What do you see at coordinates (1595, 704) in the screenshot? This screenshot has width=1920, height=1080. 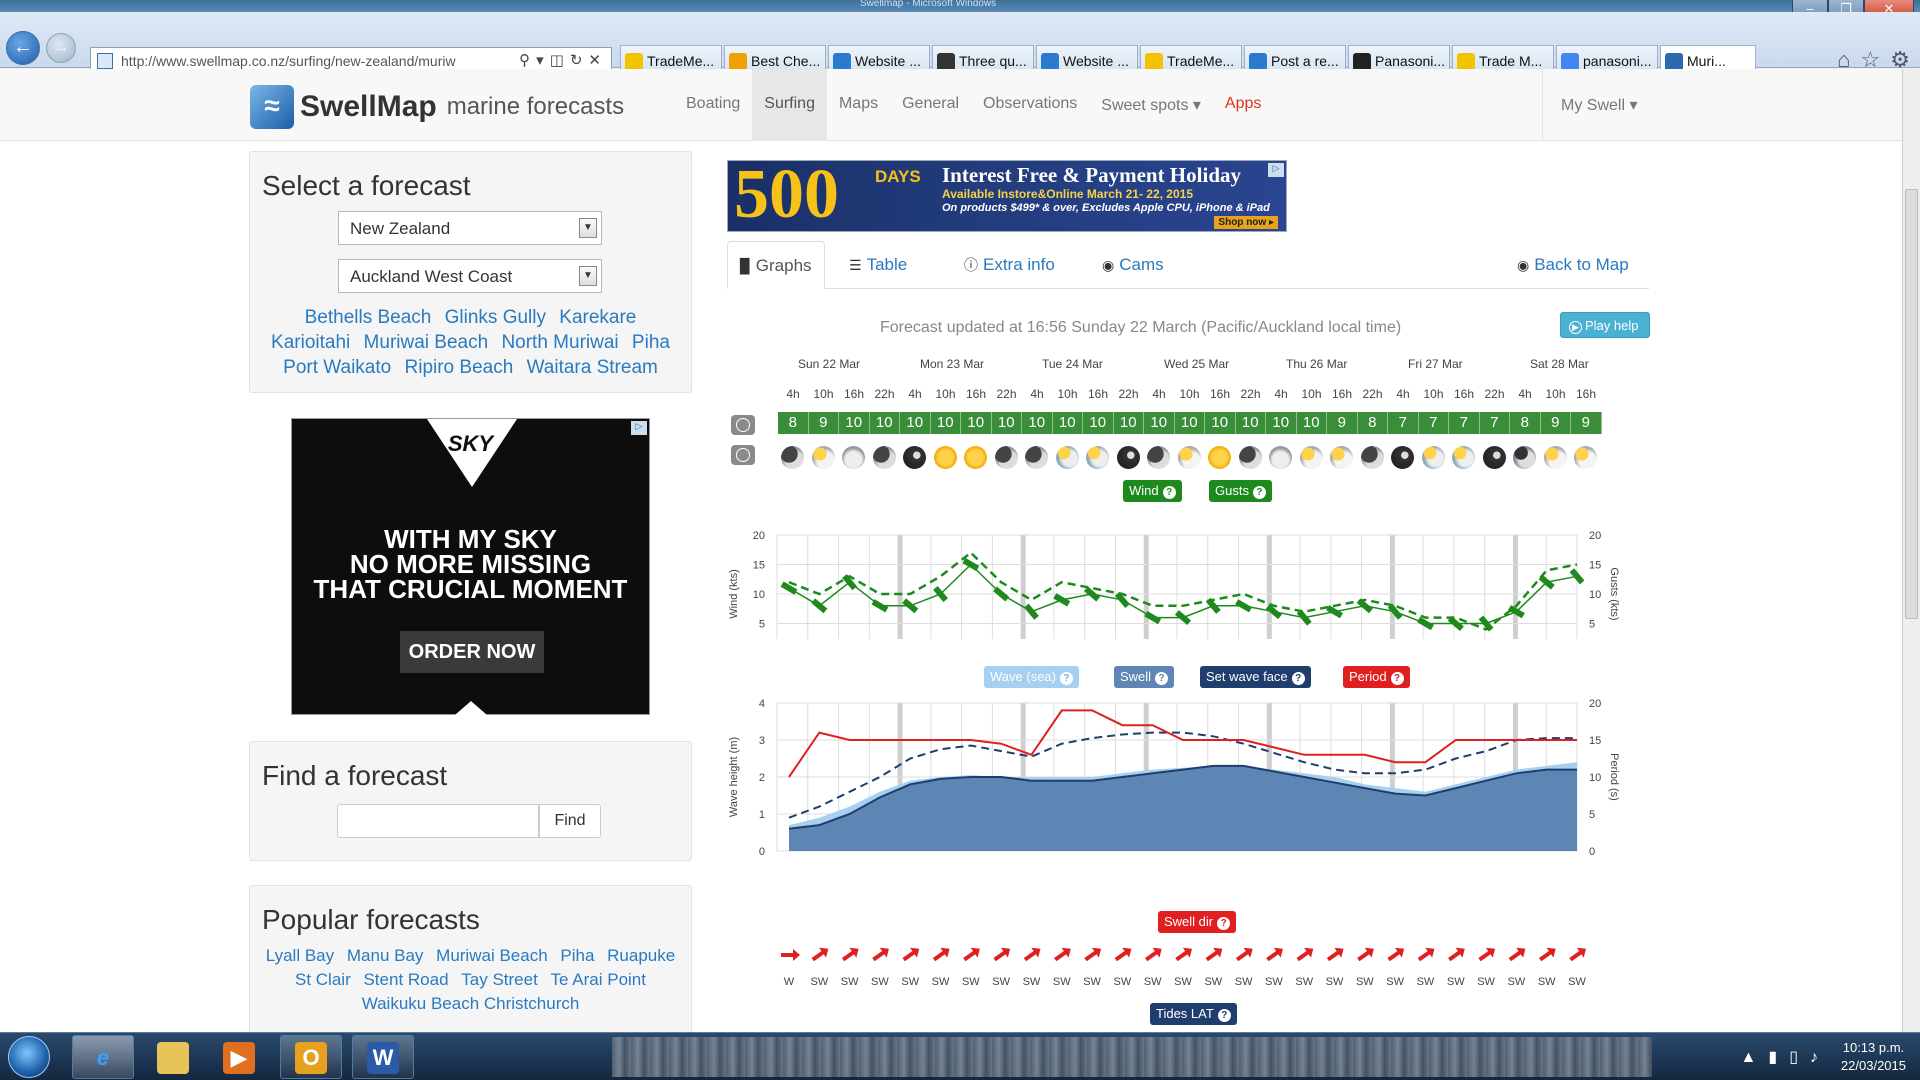 I see `y2-tick-label: 20` at bounding box center [1595, 704].